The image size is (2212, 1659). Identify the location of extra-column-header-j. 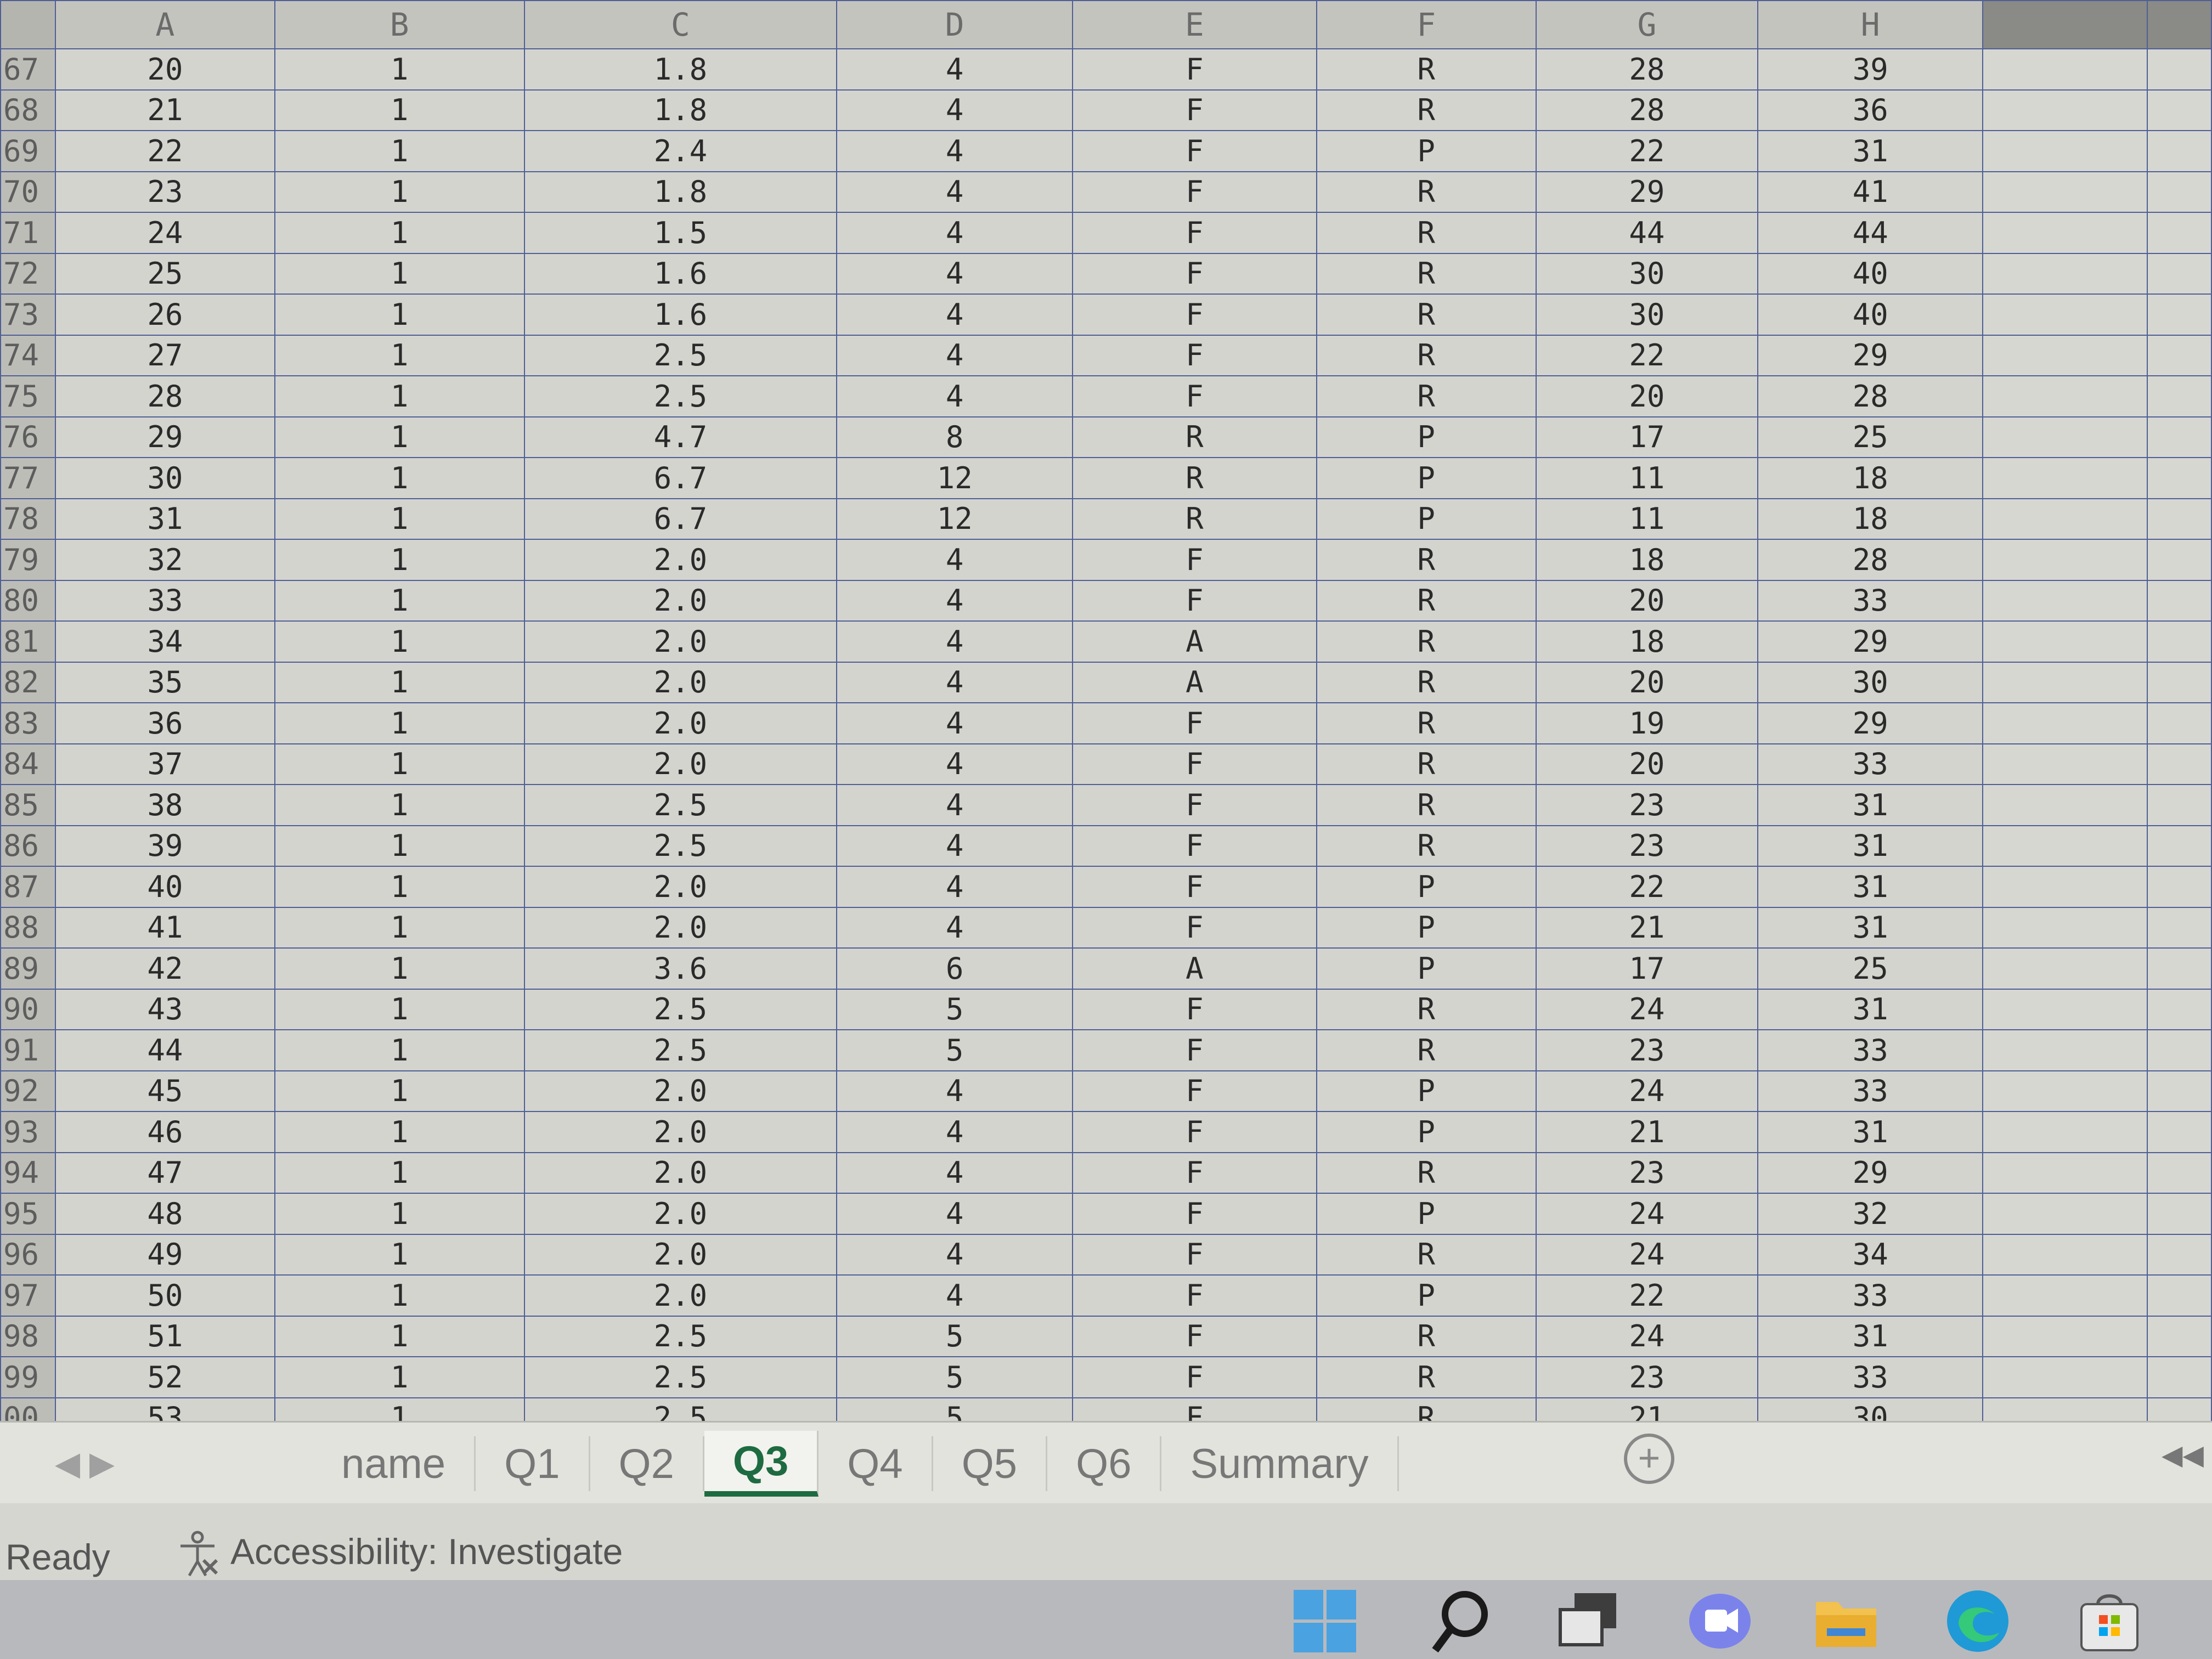
(2179, 24).